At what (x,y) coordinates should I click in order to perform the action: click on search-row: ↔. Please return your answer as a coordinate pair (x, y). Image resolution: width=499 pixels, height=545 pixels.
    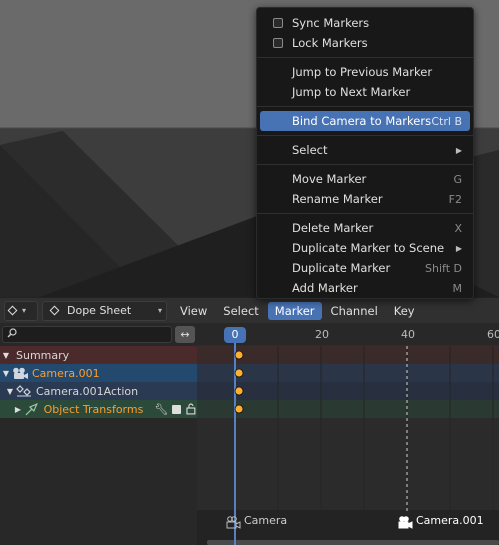
    Looking at the image, I should click on (98, 334).